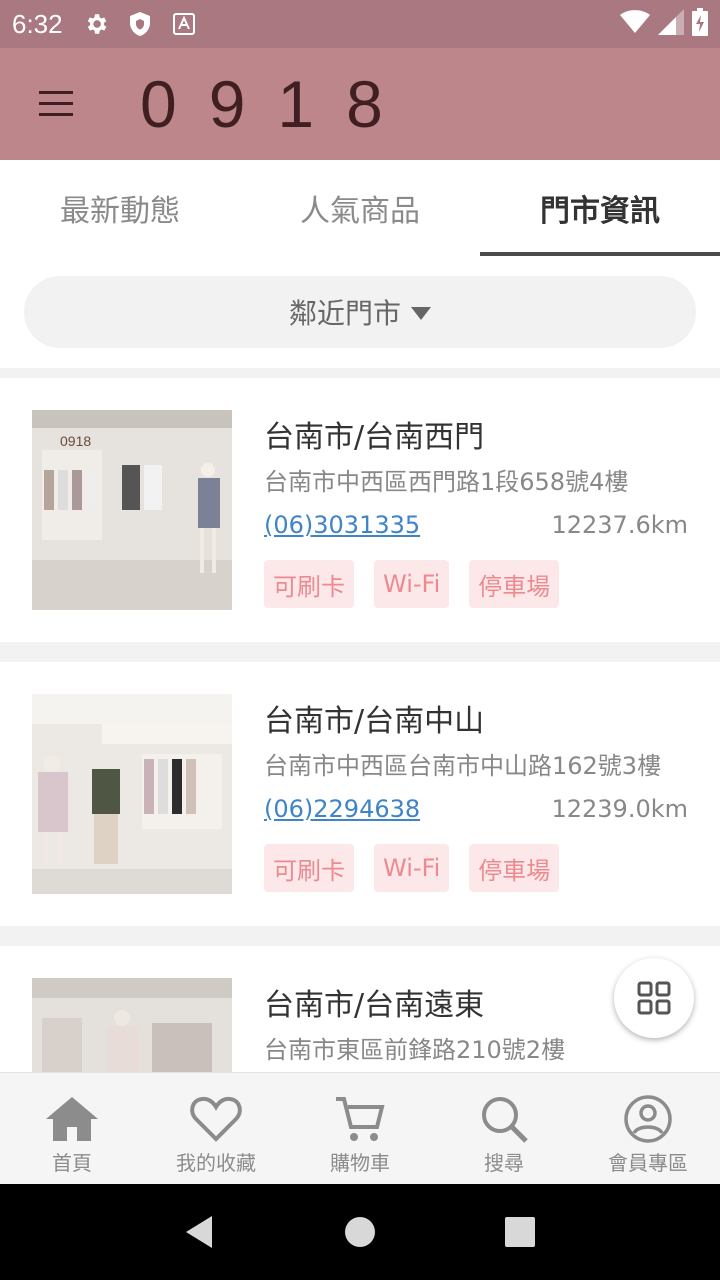 This screenshot has width=720, height=1280. Describe the element at coordinates (374, 1005) in the screenshot. I see `store-name: 台南市/台南遠東` at that location.